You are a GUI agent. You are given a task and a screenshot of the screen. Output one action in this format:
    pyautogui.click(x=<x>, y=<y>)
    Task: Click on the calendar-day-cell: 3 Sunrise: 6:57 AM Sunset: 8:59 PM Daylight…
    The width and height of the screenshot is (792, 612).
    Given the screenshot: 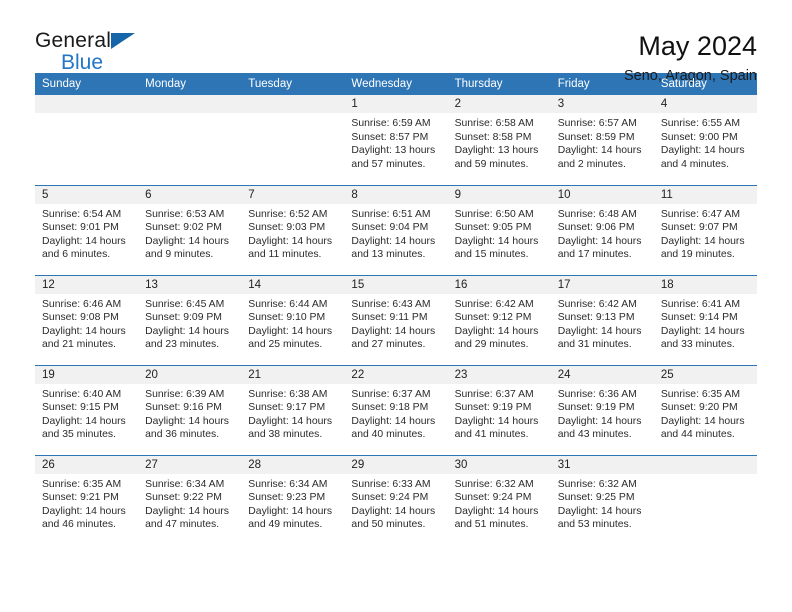 What is the action you would take?
    pyautogui.click(x=602, y=140)
    